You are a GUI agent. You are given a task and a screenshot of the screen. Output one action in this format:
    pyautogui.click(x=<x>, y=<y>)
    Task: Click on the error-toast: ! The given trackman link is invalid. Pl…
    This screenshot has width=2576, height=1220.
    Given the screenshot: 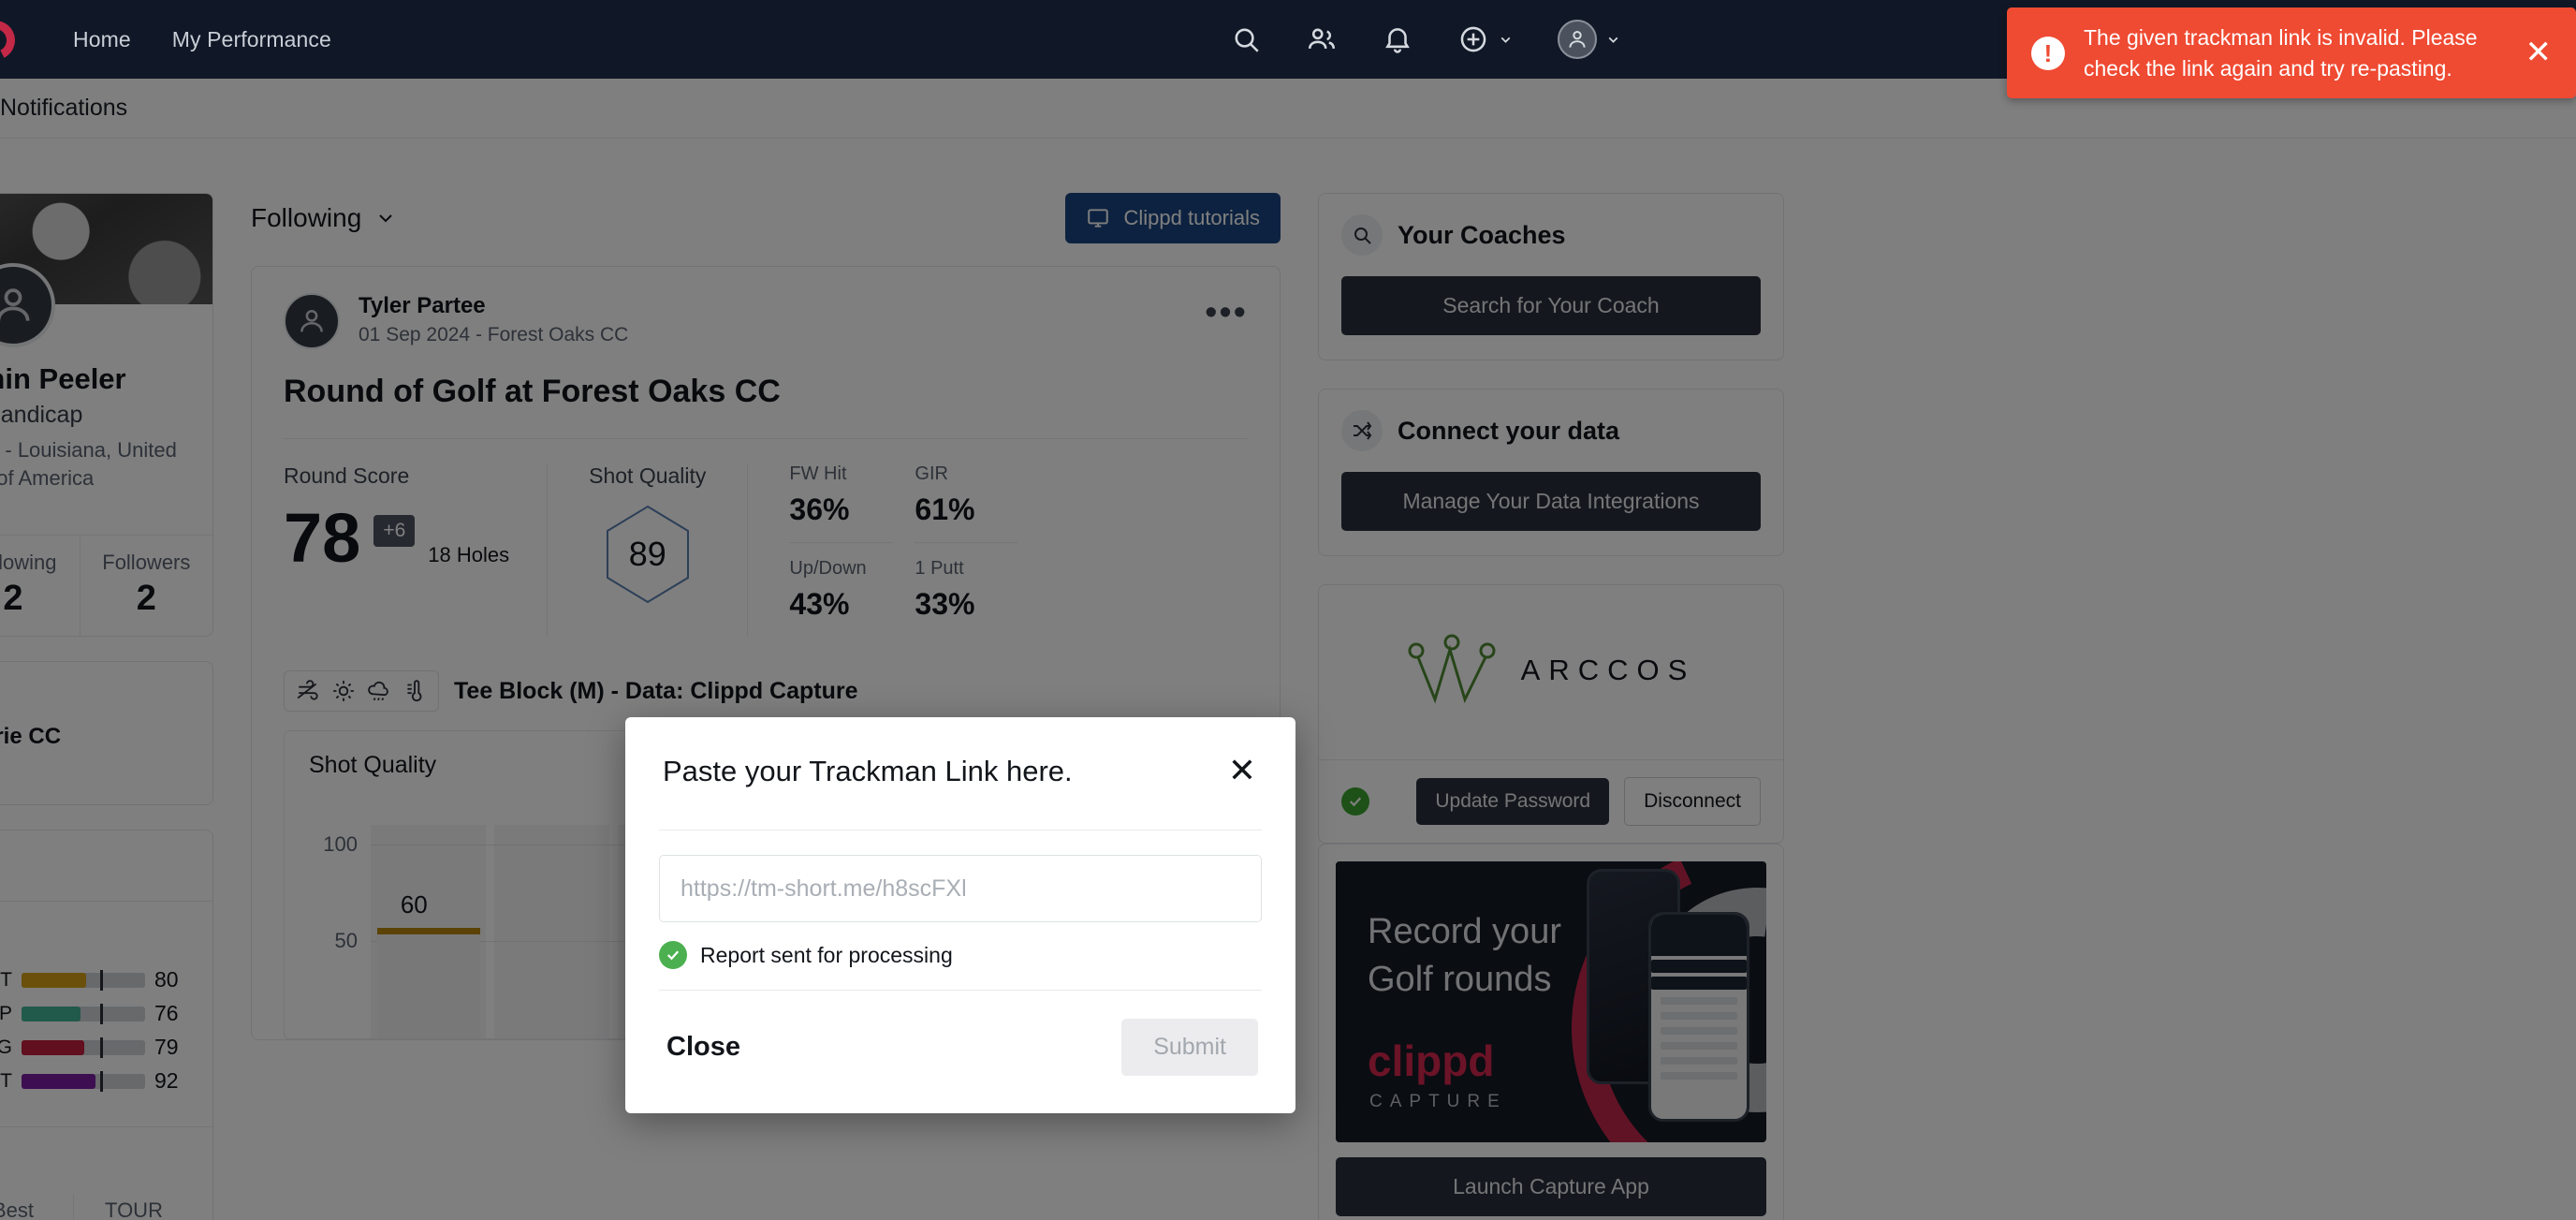 What is the action you would take?
    pyautogui.click(x=2291, y=53)
    